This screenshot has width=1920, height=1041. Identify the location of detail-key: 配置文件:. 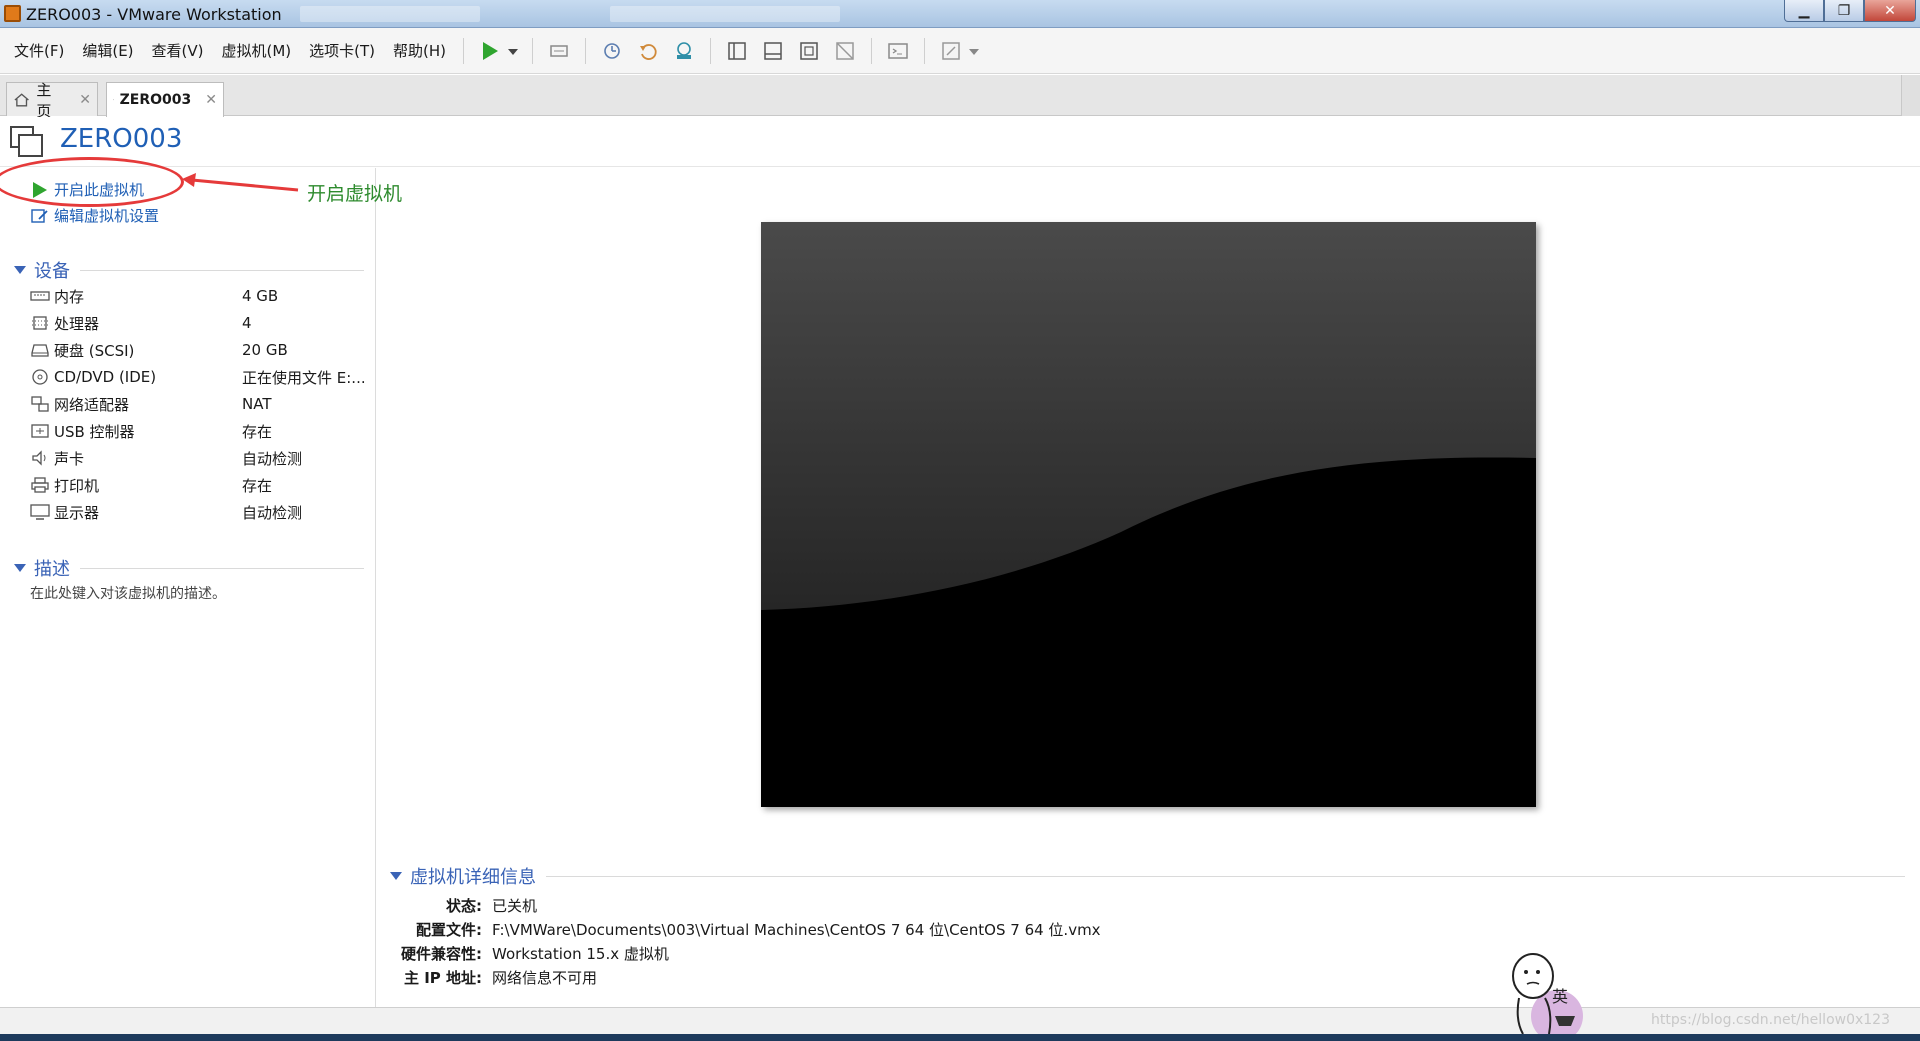
(449, 930).